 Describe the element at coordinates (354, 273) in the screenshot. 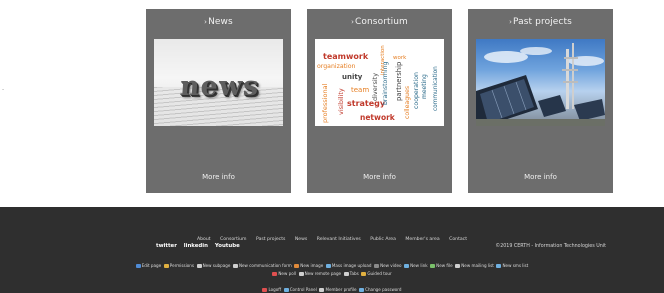

I see `toolbar-item-label: Tabs` at that location.